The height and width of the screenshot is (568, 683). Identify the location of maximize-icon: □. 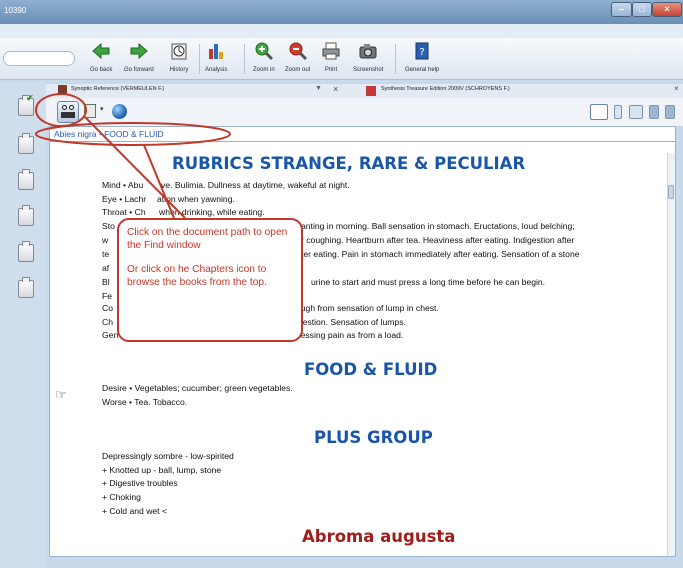
(642, 9).